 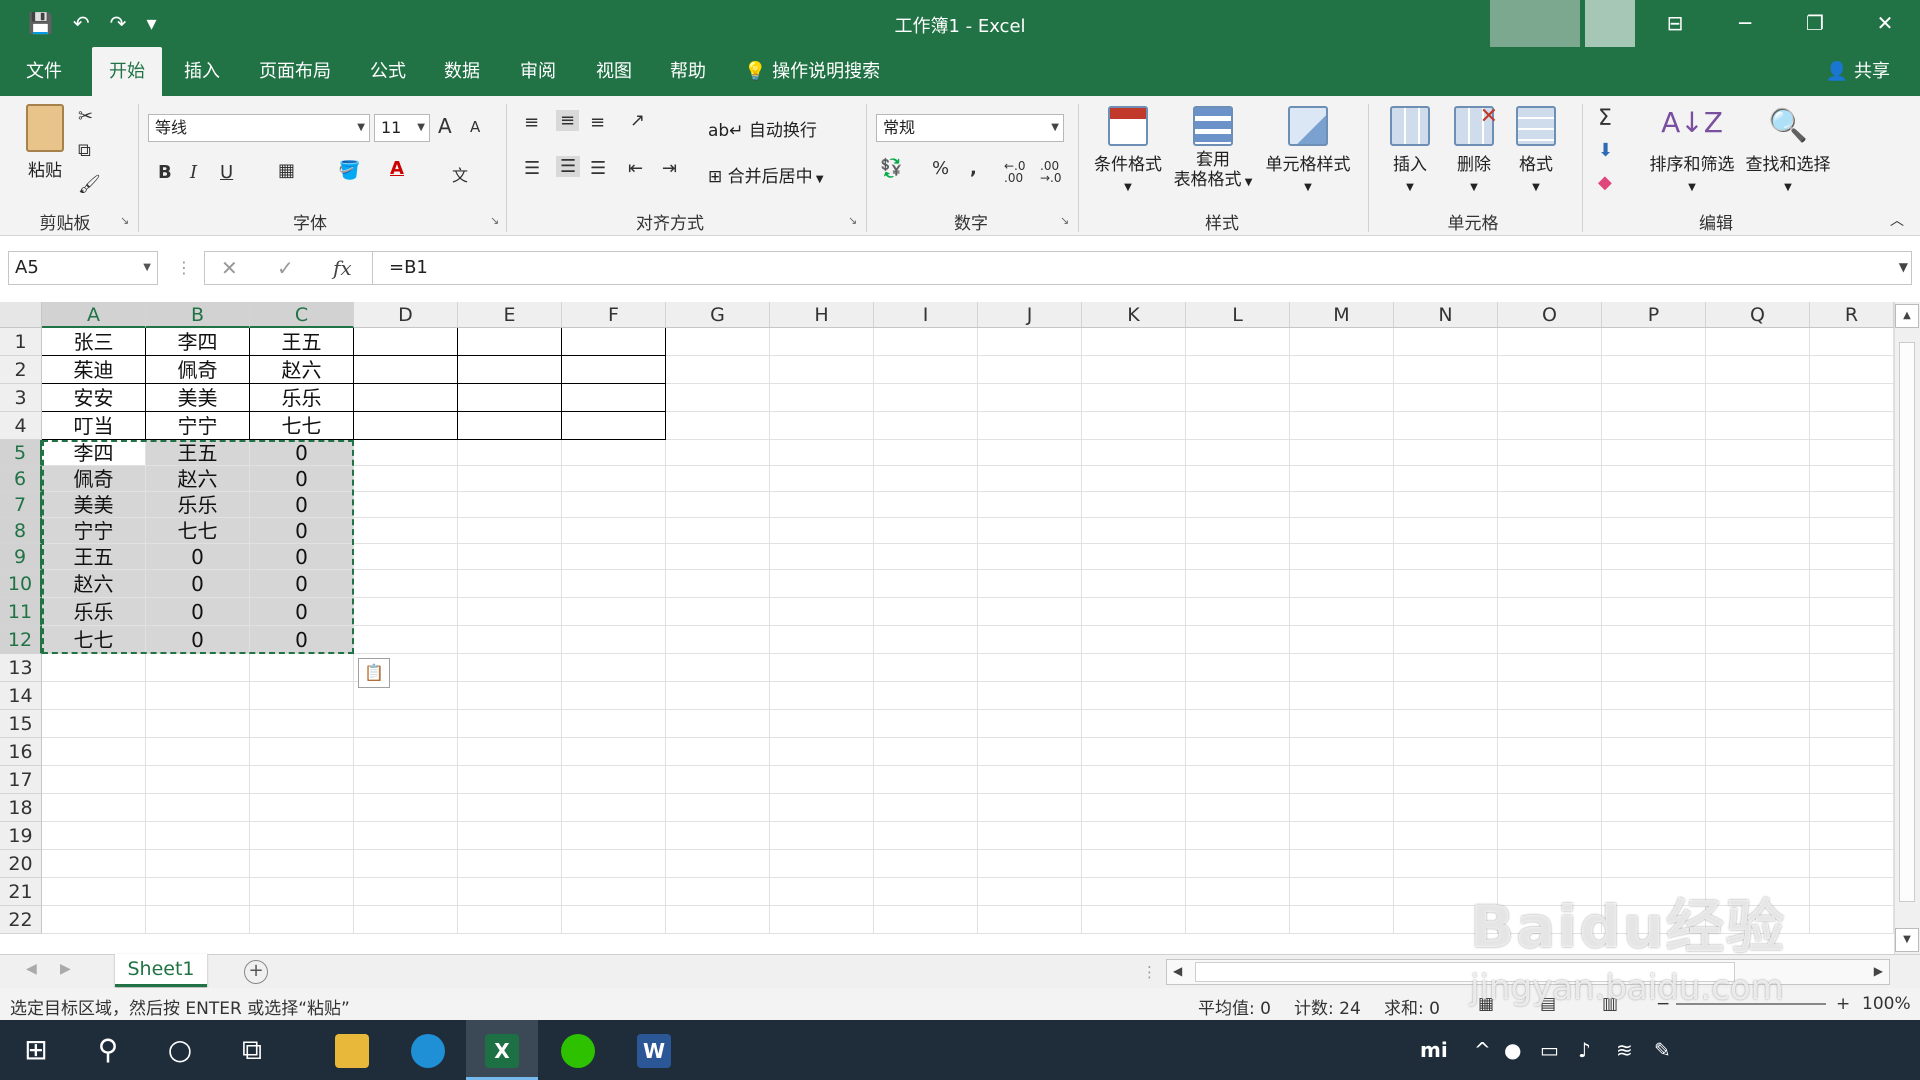 What do you see at coordinates (198, 752) in the screenshot?
I see `cell-b16` at bounding box center [198, 752].